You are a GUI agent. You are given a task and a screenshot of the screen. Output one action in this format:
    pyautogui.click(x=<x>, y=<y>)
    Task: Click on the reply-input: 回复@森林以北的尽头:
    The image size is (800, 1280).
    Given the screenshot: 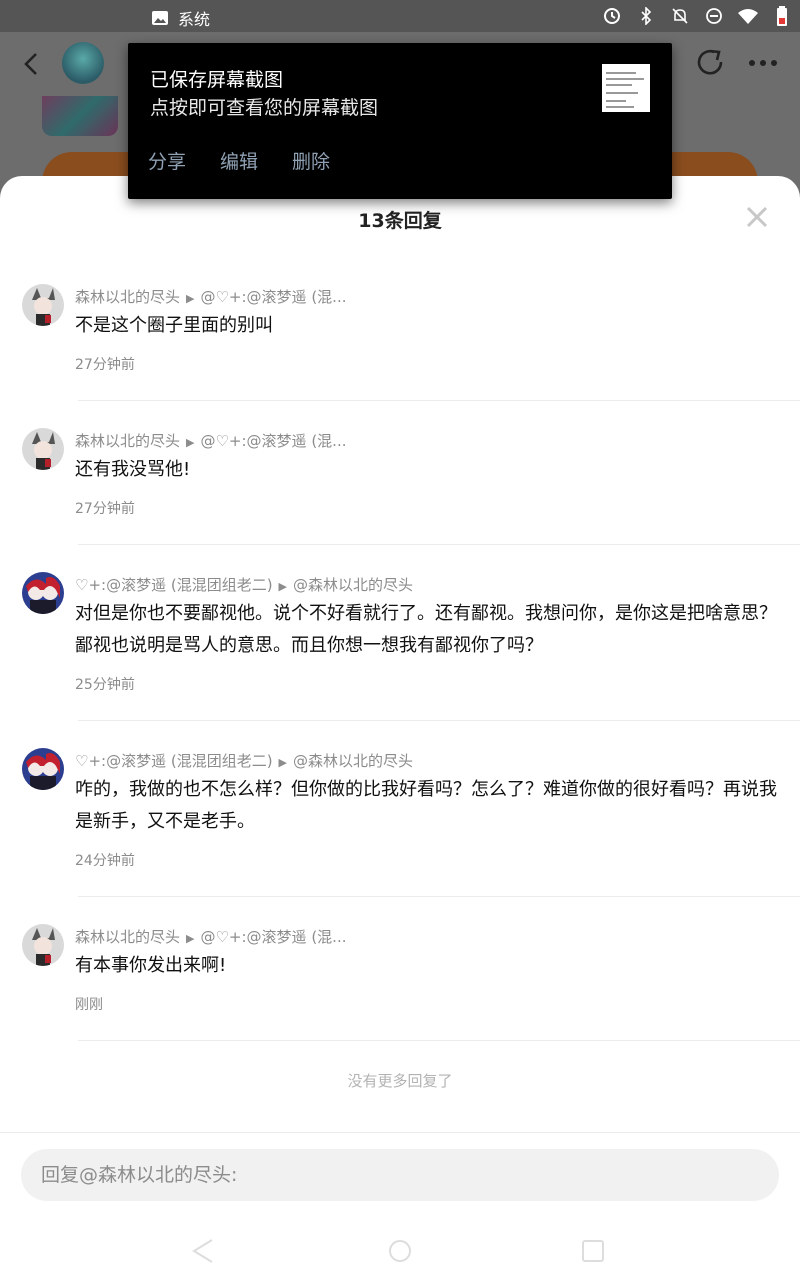 What is the action you would take?
    pyautogui.click(x=400, y=1175)
    